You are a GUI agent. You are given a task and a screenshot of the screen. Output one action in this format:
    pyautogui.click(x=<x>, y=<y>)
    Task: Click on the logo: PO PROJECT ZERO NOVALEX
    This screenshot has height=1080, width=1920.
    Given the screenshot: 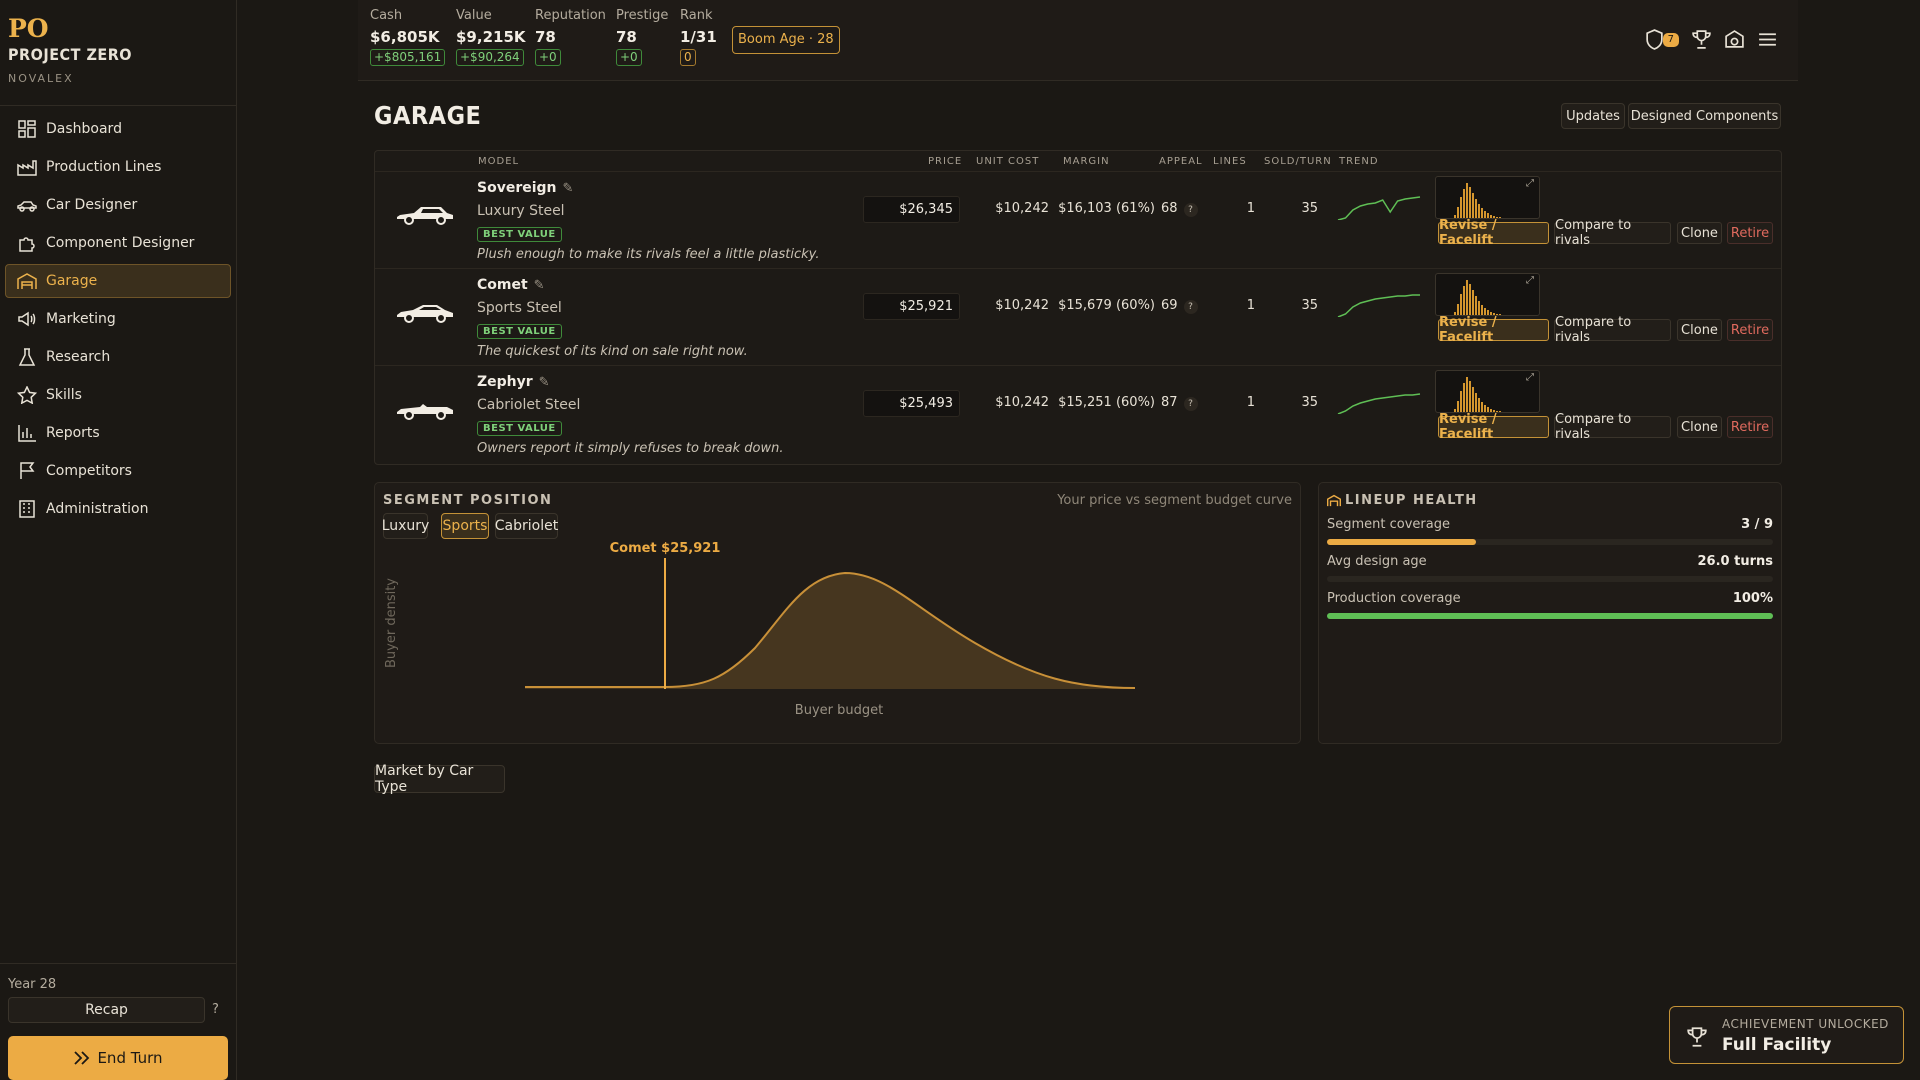 What is the action you would take?
    pyautogui.click(x=118, y=42)
    